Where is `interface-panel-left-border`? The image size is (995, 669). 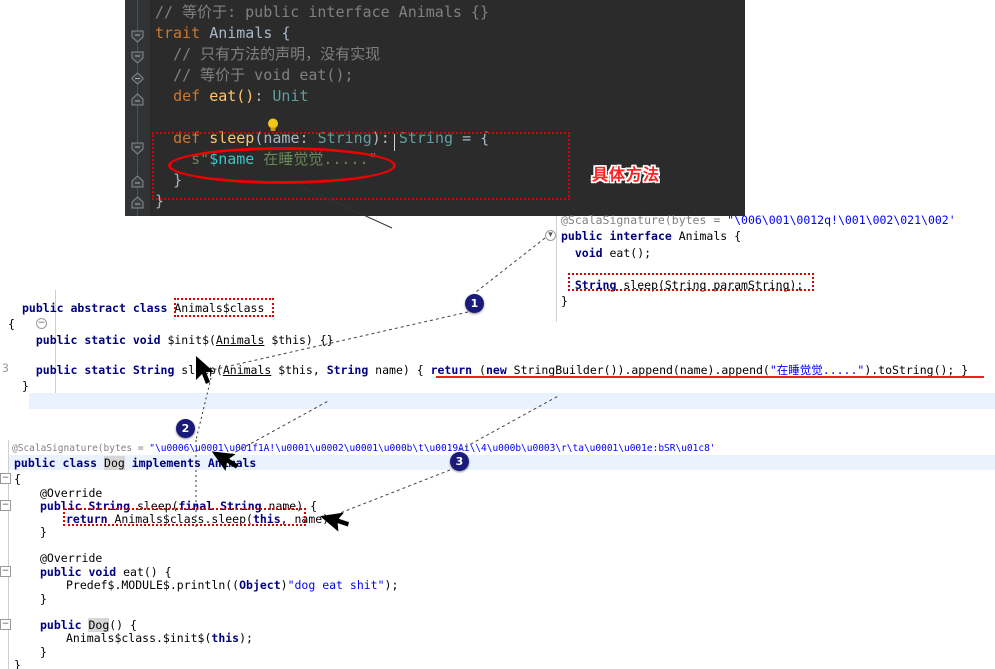 interface-panel-left-border is located at coordinates (556, 269).